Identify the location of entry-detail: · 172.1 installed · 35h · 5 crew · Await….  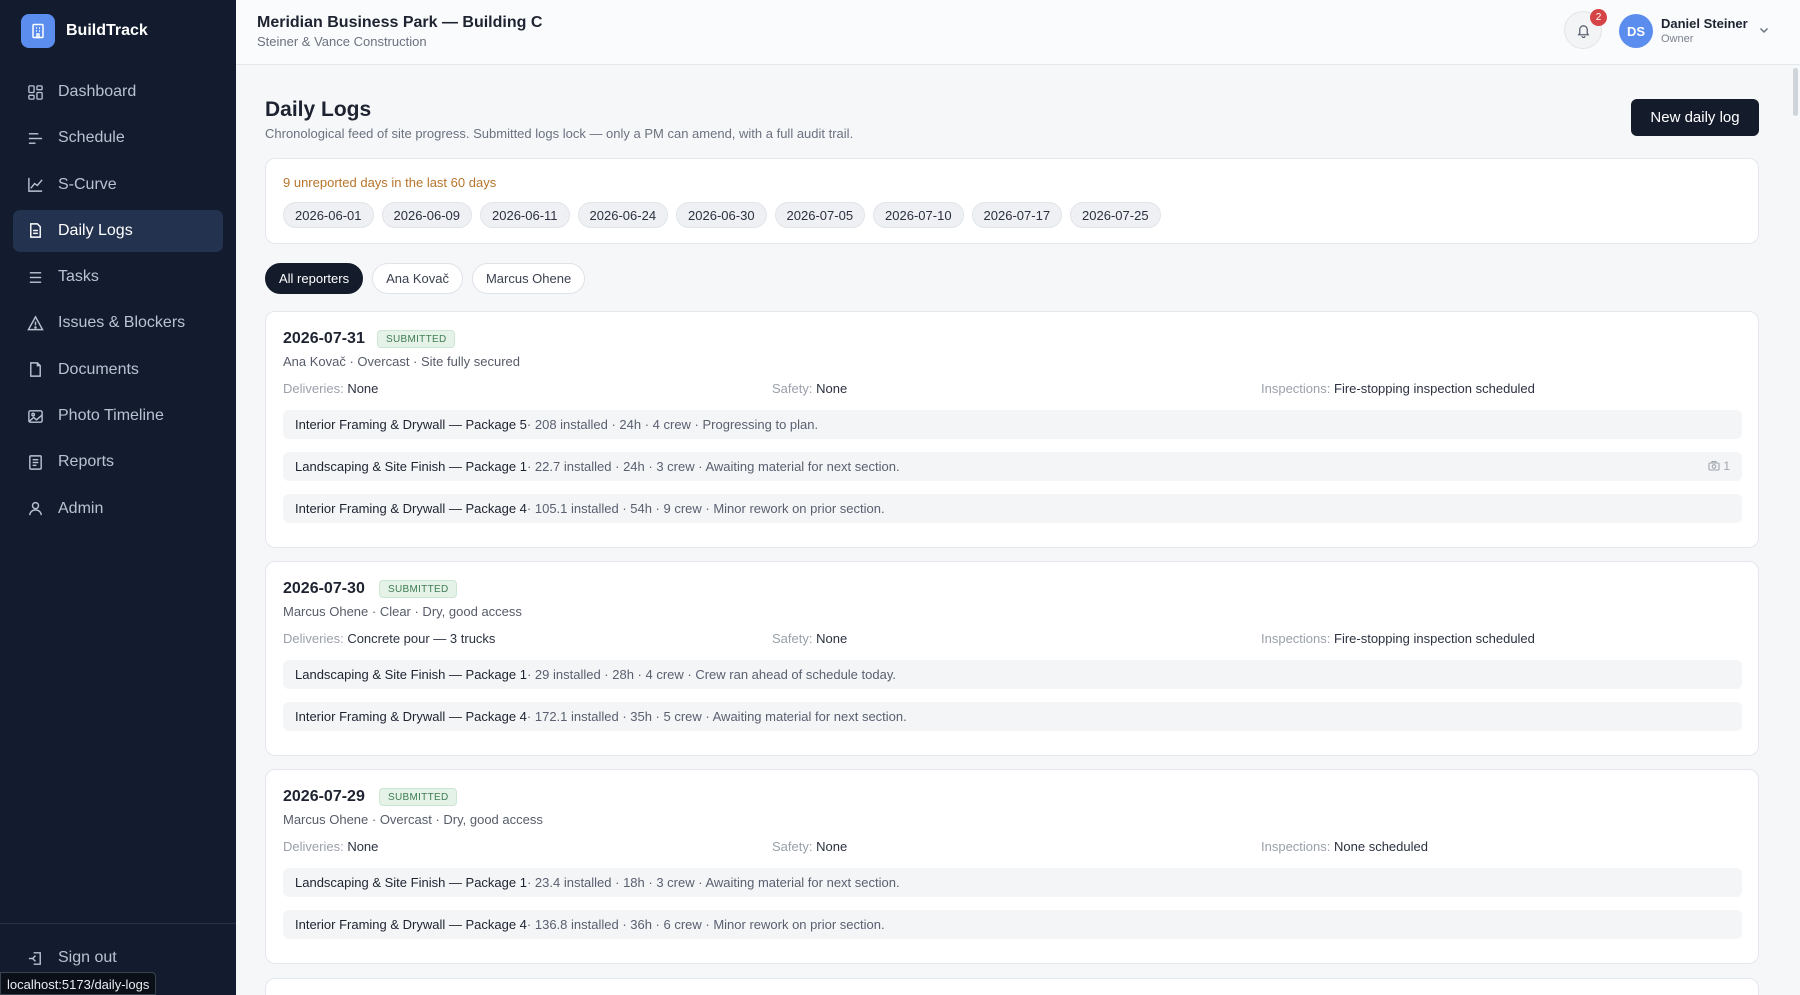
(716, 716).